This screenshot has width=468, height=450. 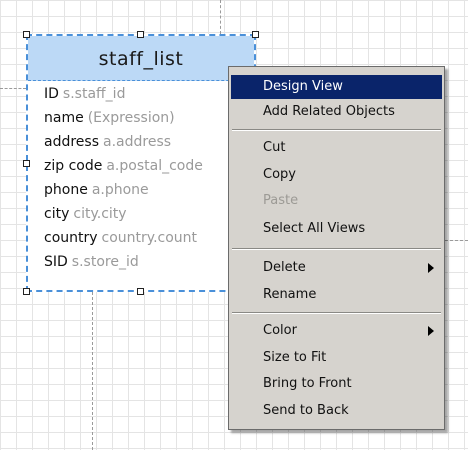 I want to click on field-name: address, so click(x=72, y=142).